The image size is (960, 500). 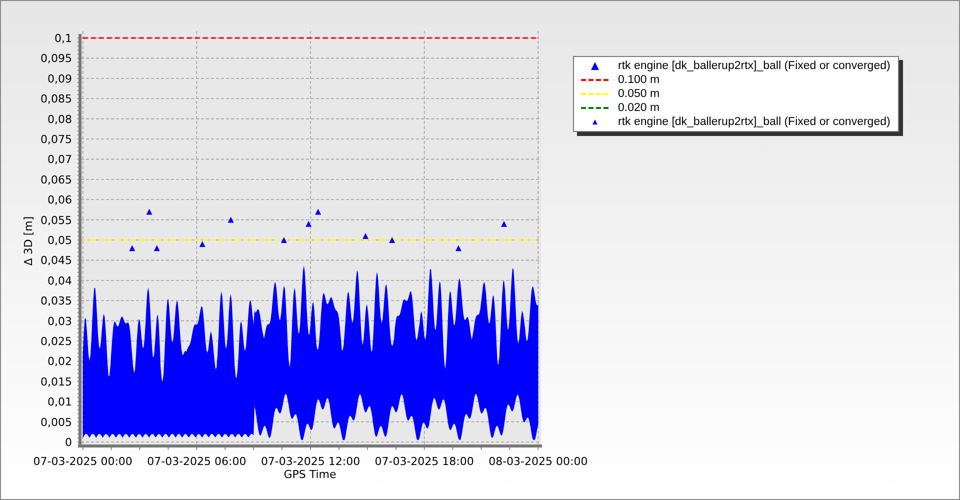 What do you see at coordinates (56, 261) in the screenshot?
I see `y-tick-label: 0,045` at bounding box center [56, 261].